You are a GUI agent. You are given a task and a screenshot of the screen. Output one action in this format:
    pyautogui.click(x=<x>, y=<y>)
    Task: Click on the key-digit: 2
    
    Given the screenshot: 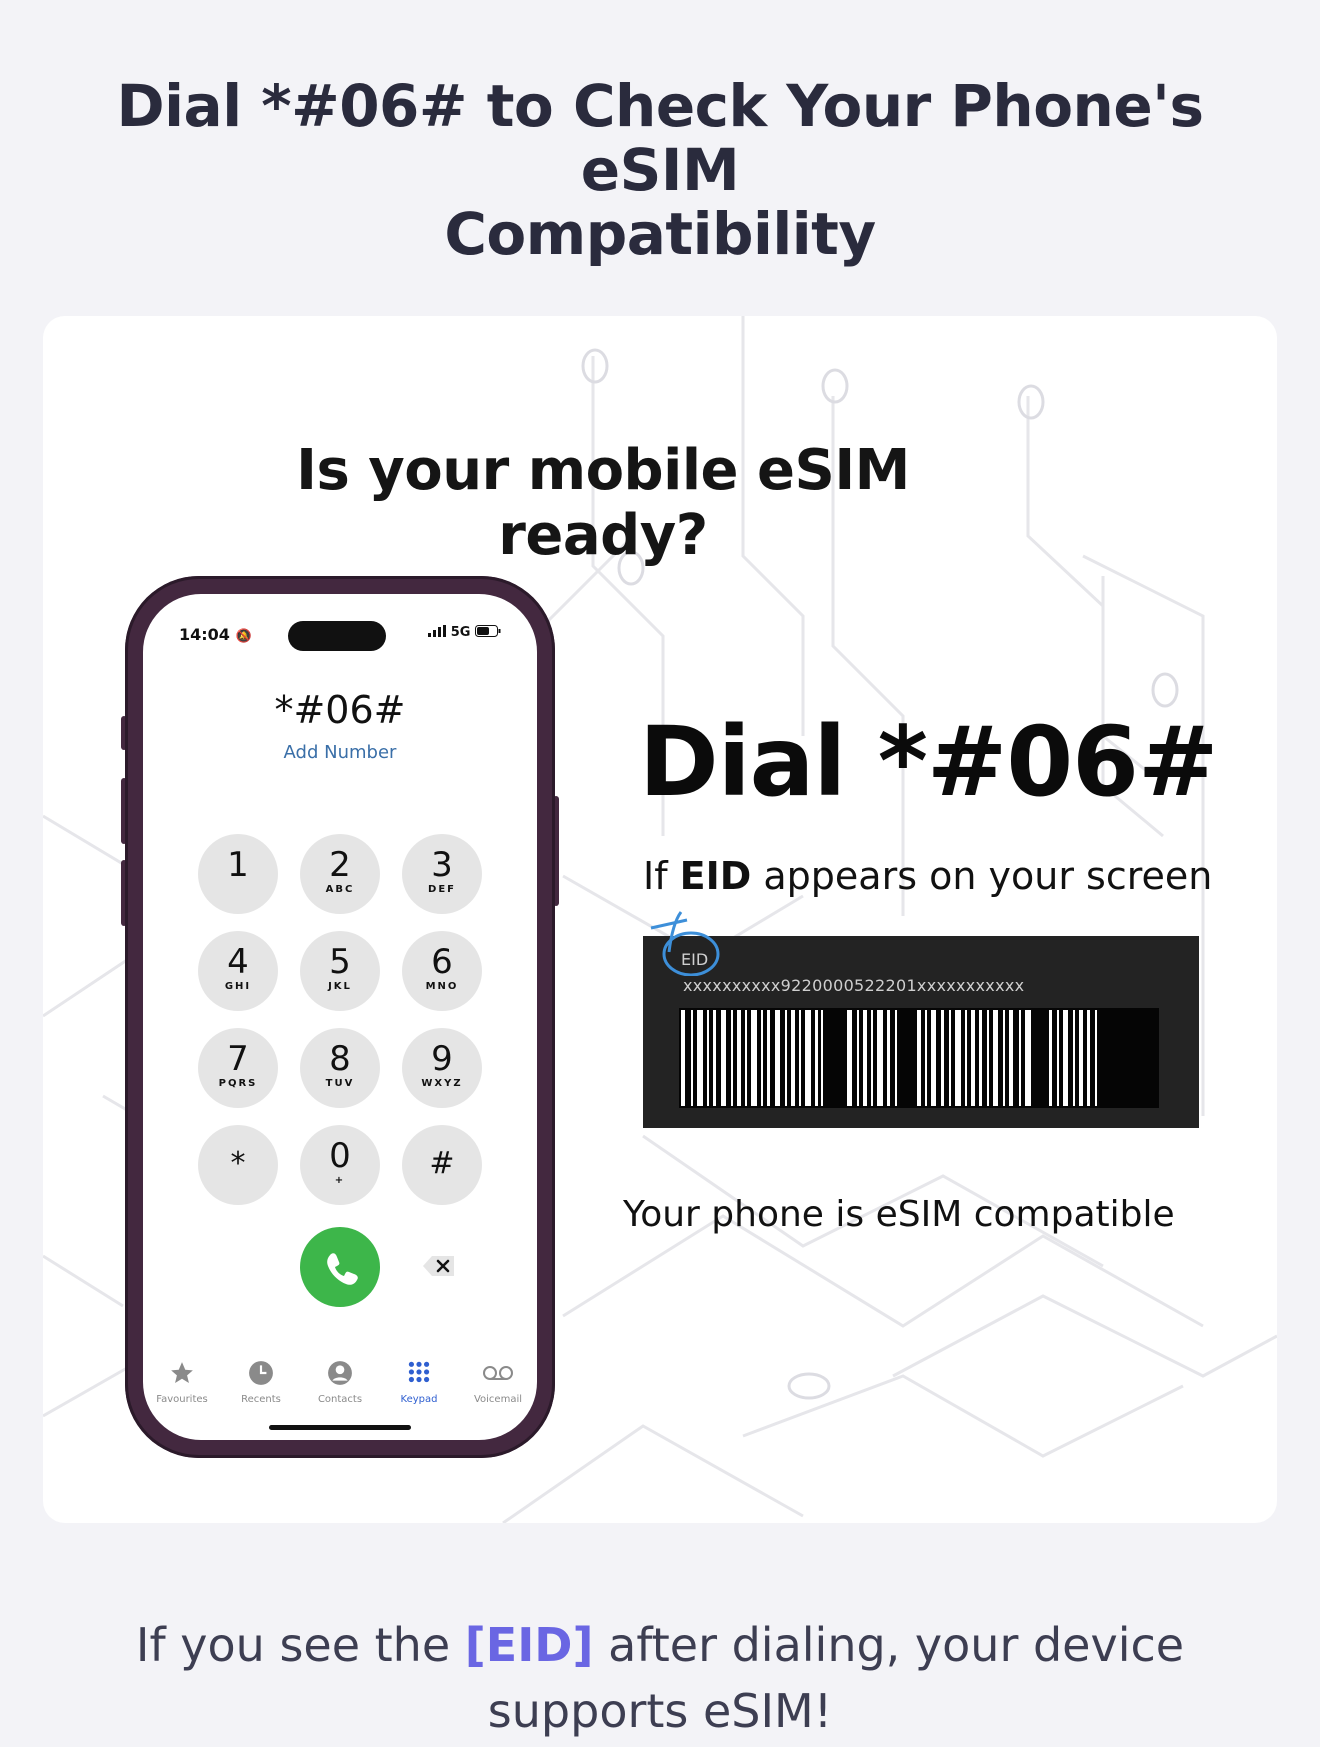 What is the action you would take?
    pyautogui.click(x=340, y=865)
    